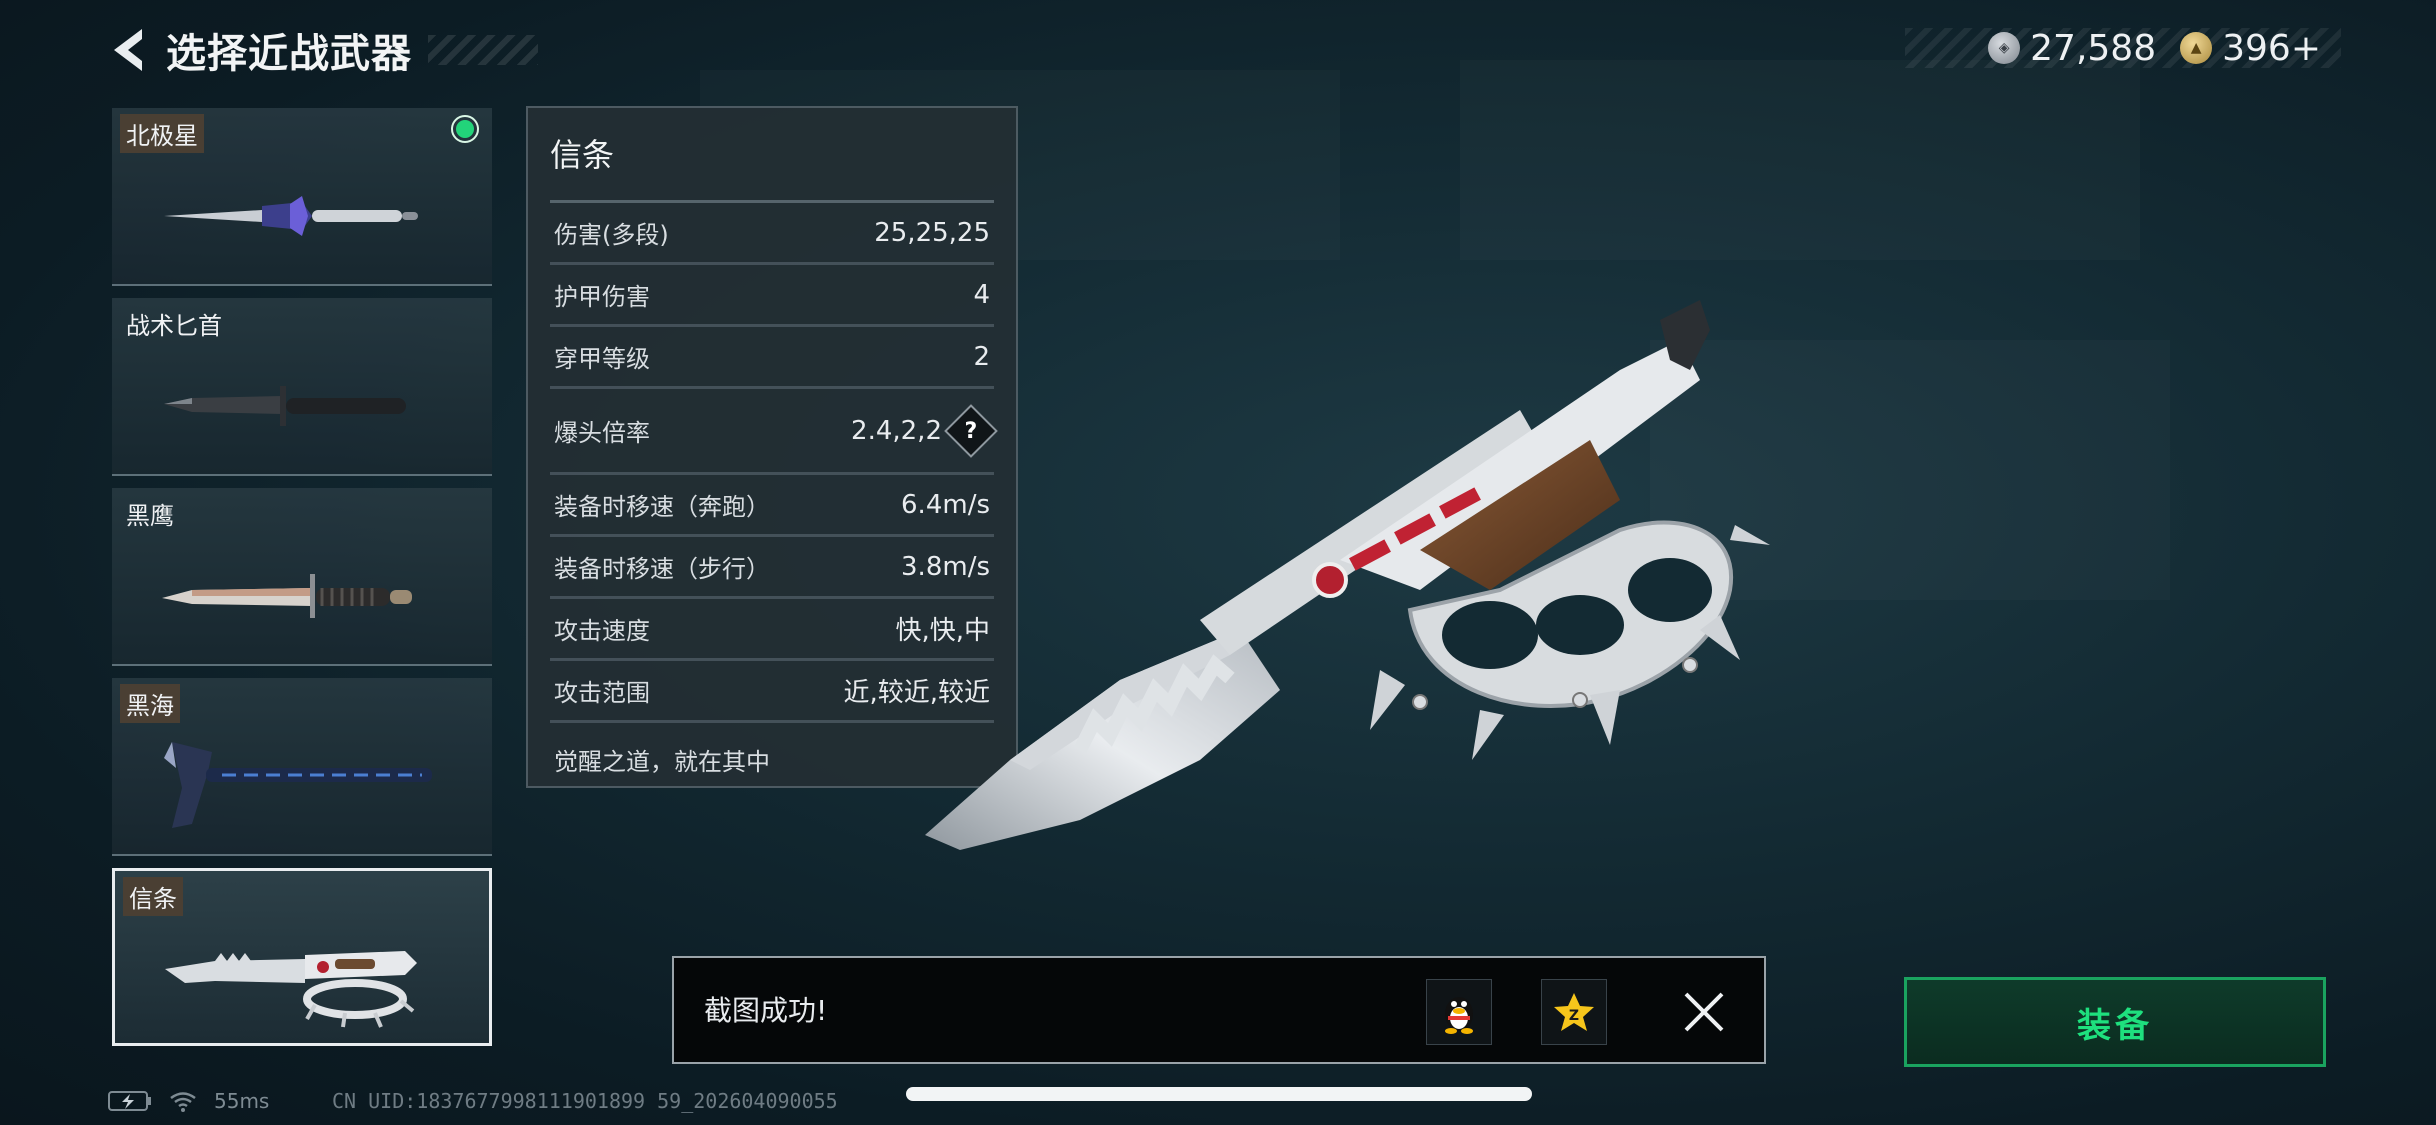  Describe the element at coordinates (1219, 1094) in the screenshot. I see `home-indicator` at that location.